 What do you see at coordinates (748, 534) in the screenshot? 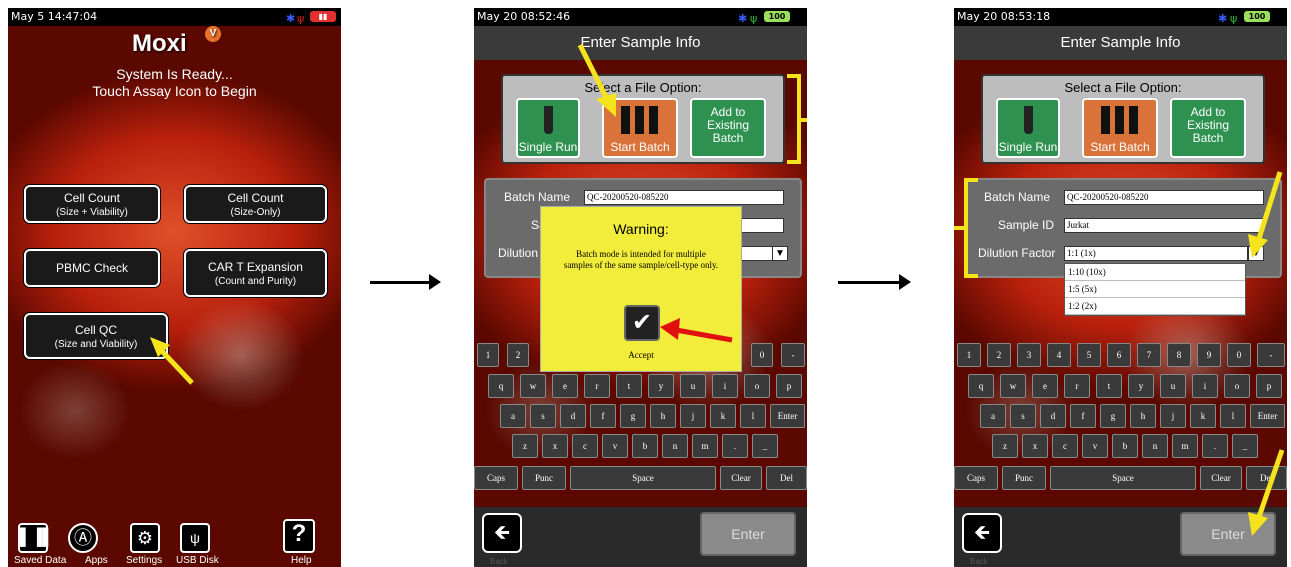
I see `enter-button: Enter` at bounding box center [748, 534].